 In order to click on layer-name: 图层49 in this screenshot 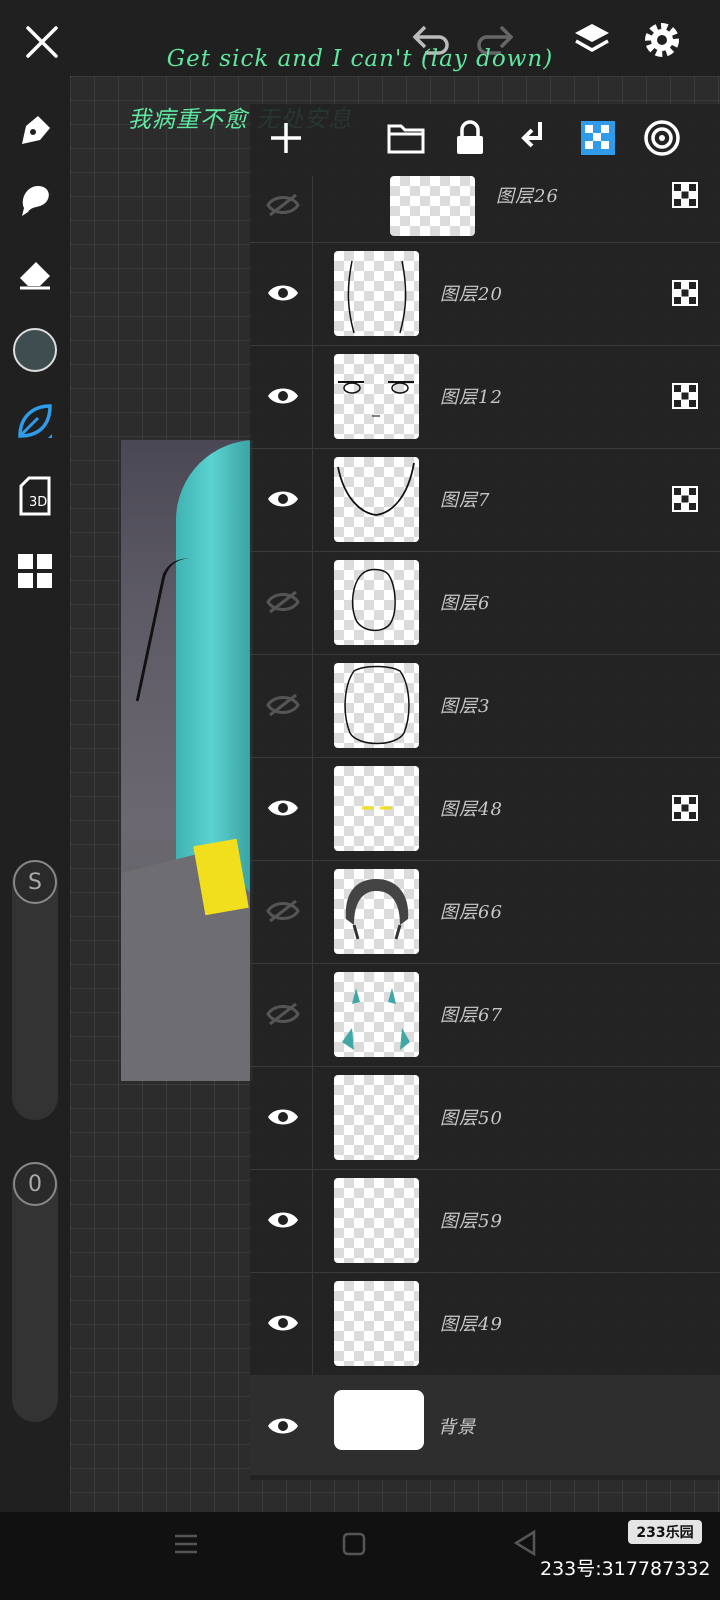, I will do `click(471, 1324)`.